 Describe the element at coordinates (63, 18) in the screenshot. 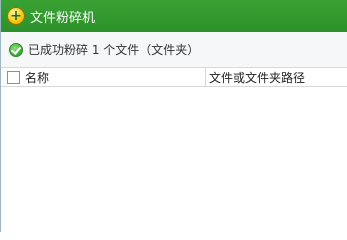

I see `window-title: 文件粉碎机` at that location.